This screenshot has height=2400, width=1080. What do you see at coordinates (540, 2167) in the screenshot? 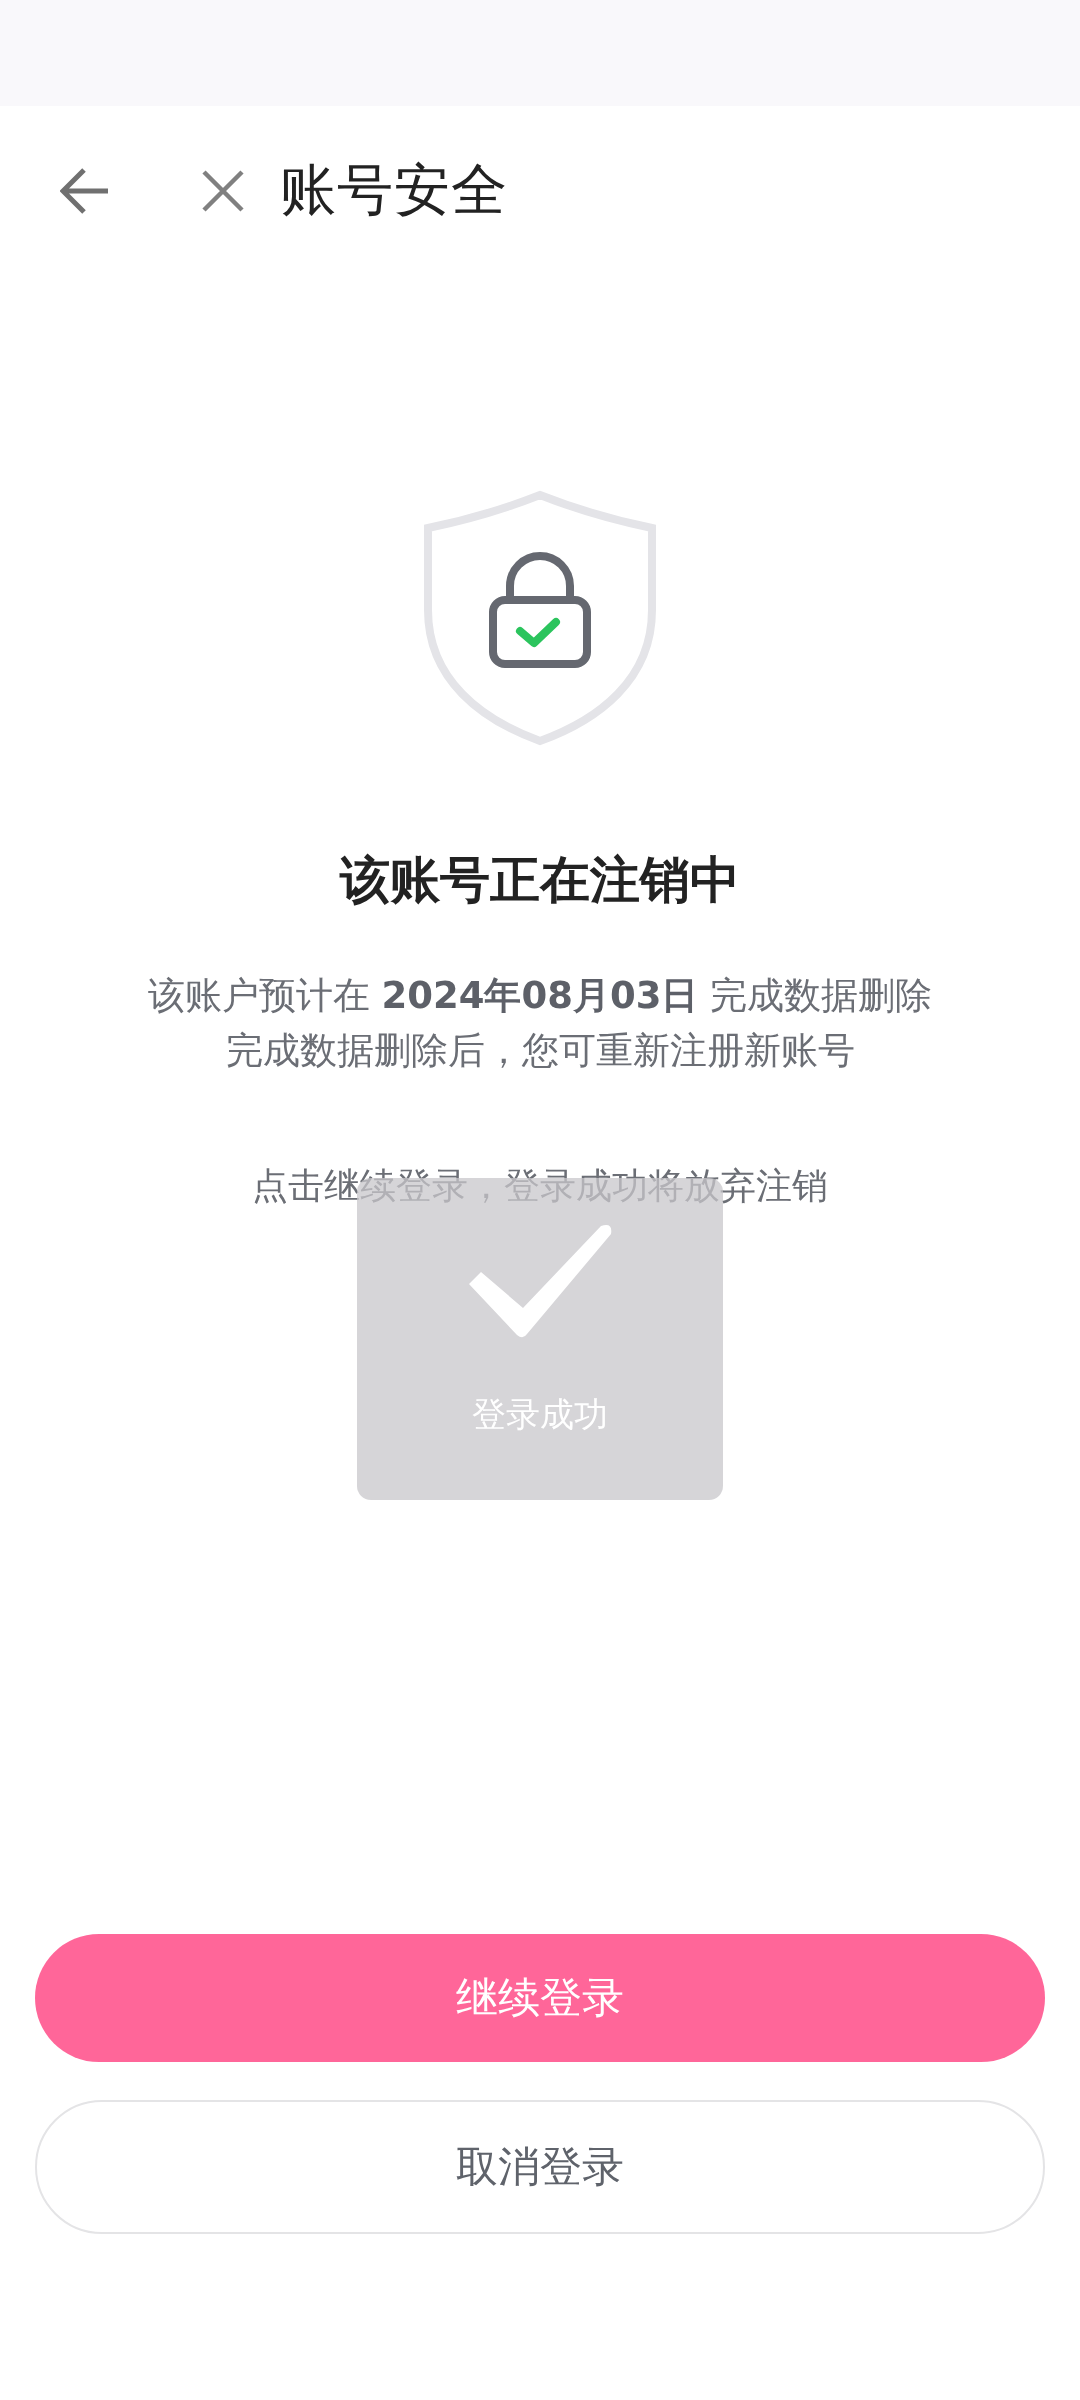
I see `cancel-login-button: 取消登录` at bounding box center [540, 2167].